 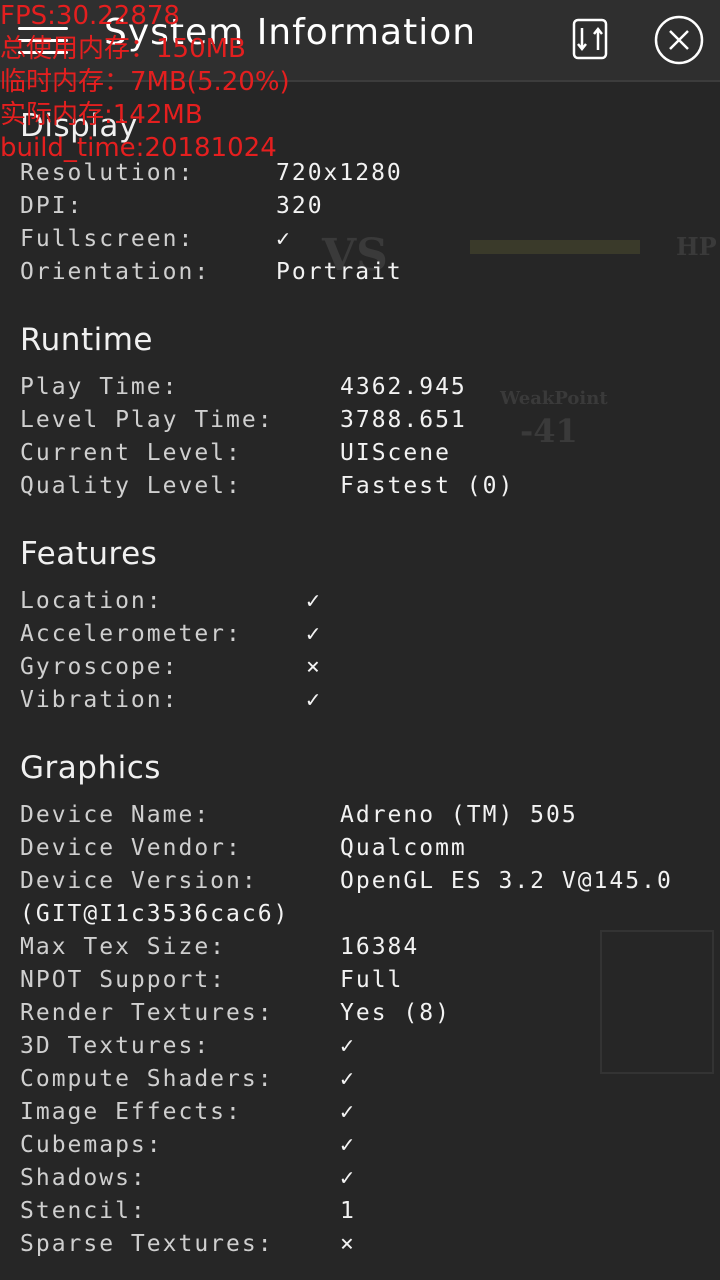 What do you see at coordinates (300, 206) in the screenshot?
I see `info-value: 320` at bounding box center [300, 206].